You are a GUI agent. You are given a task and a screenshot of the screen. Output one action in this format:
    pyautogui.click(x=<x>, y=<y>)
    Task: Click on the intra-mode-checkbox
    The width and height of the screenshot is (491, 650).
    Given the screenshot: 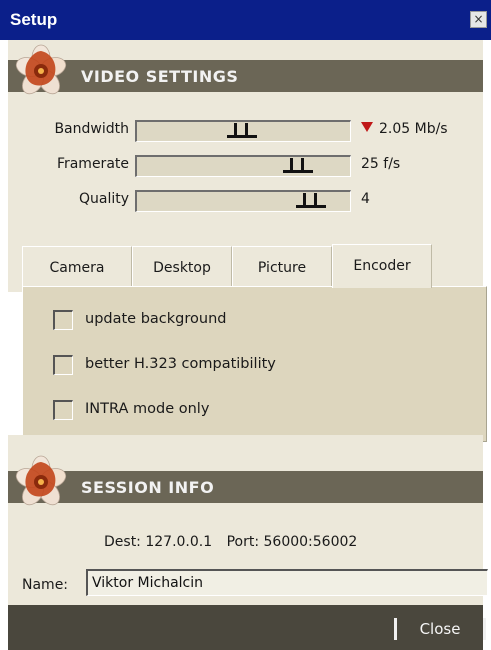 What is the action you would take?
    pyautogui.click(x=63, y=410)
    